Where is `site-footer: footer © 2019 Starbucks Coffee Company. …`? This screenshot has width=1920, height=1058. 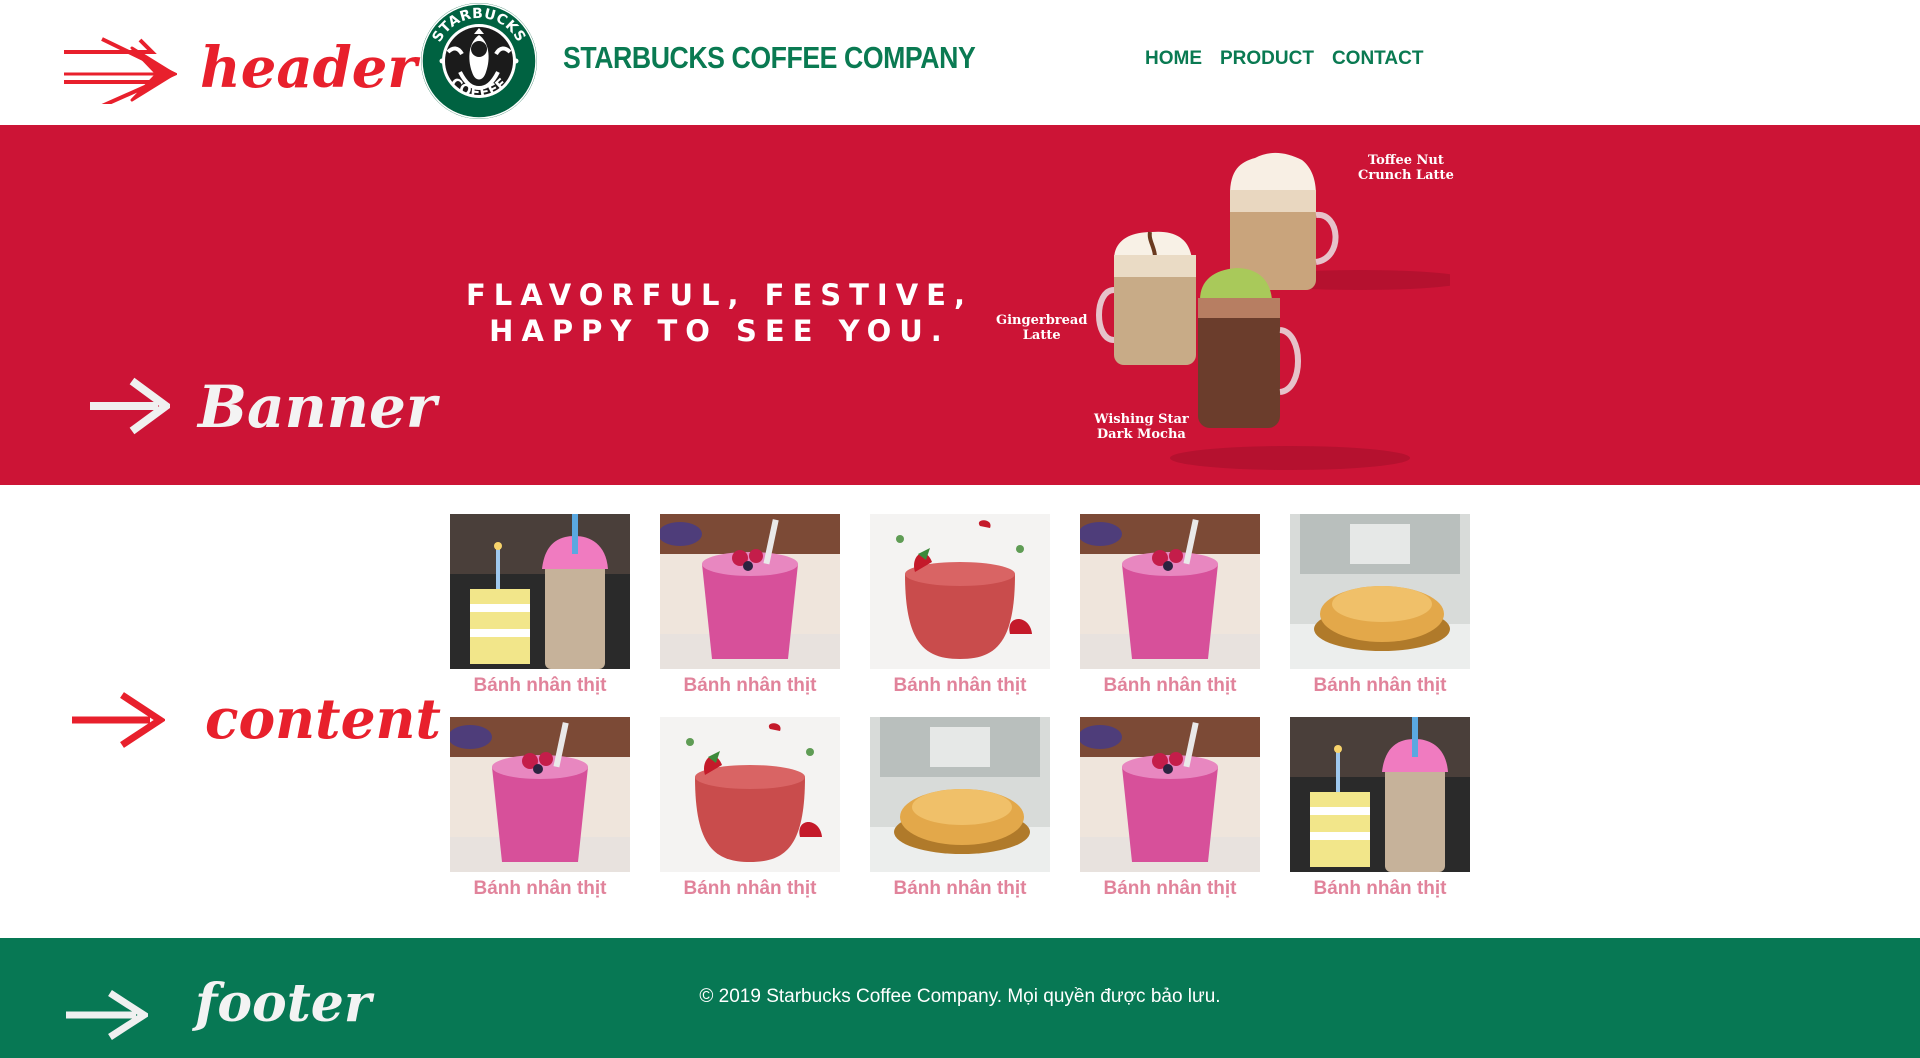
site-footer: footer © 2019 Starbucks Coffee Company. … is located at coordinates (960, 998).